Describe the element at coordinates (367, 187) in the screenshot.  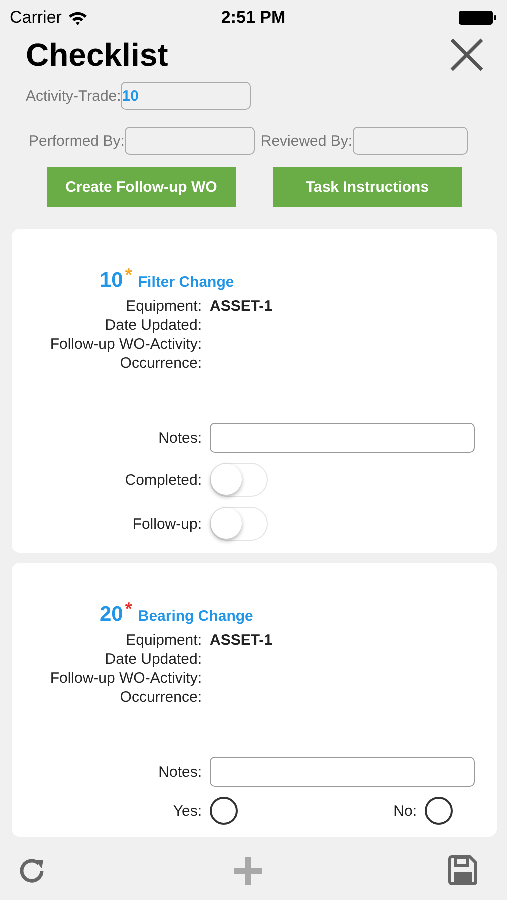
I see `action-button: Task Instructions` at that location.